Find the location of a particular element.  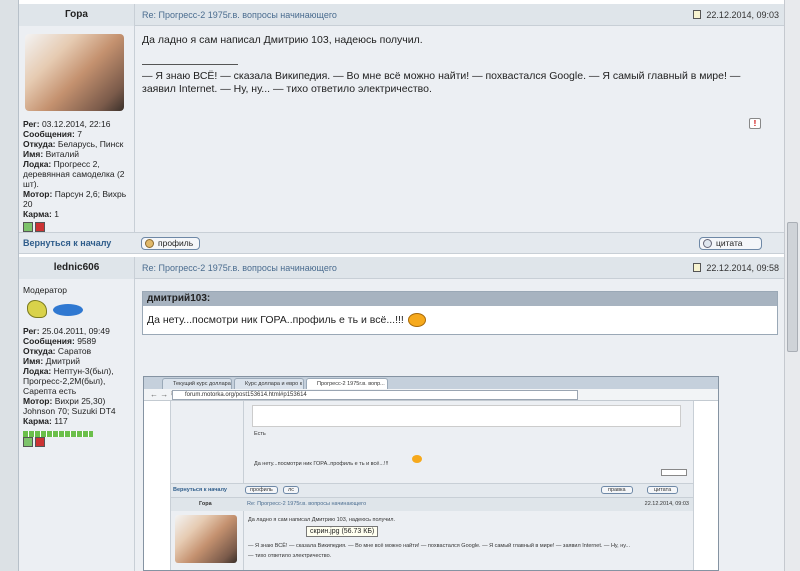

scrollbar-thumb is located at coordinates (792, 287).